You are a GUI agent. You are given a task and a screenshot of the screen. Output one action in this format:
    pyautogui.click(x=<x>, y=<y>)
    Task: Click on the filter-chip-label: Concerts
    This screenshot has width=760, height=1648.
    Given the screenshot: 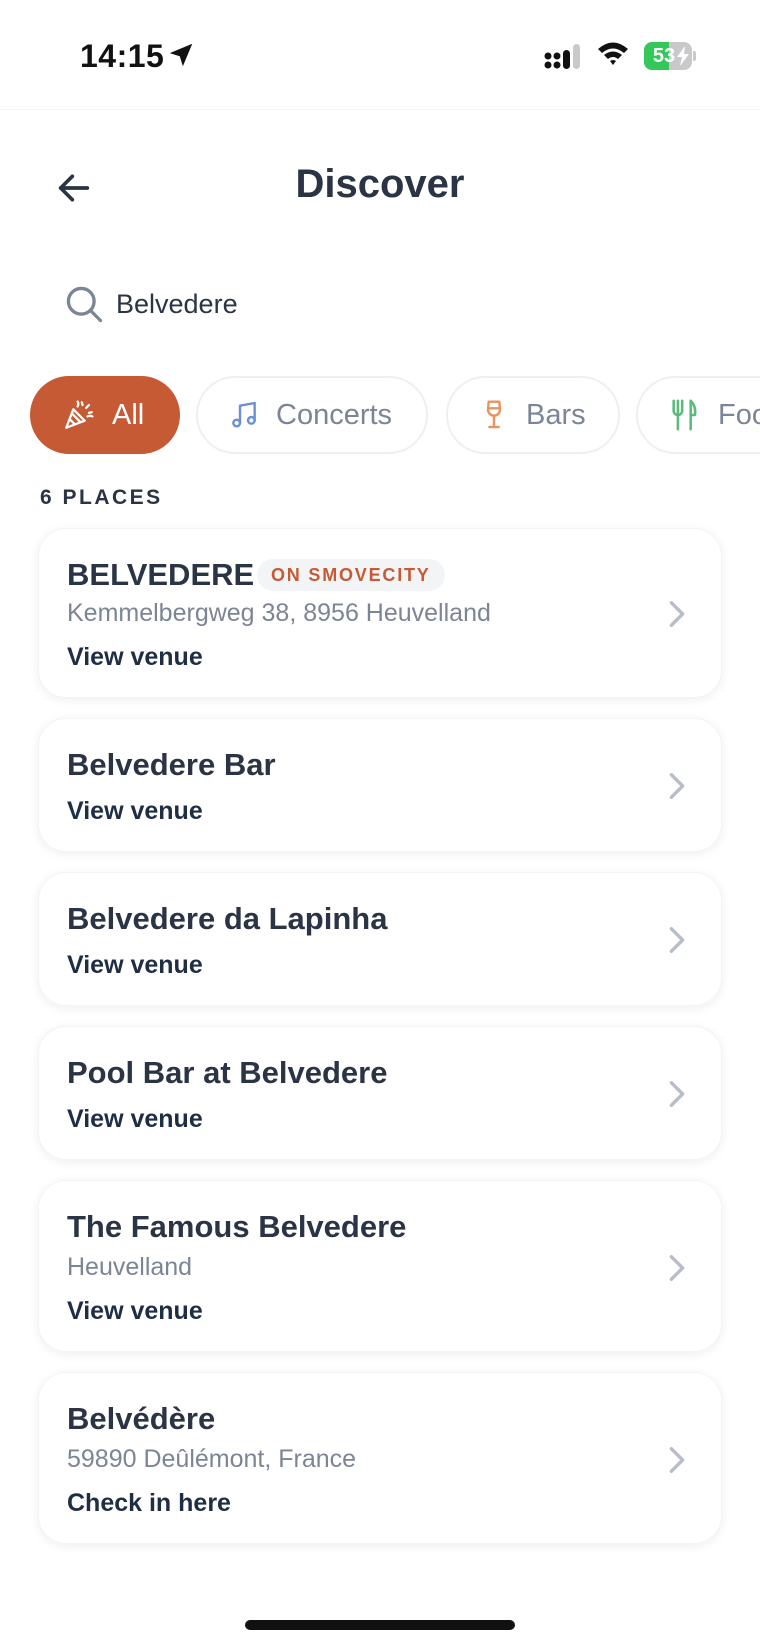 What is the action you would take?
    pyautogui.click(x=334, y=414)
    